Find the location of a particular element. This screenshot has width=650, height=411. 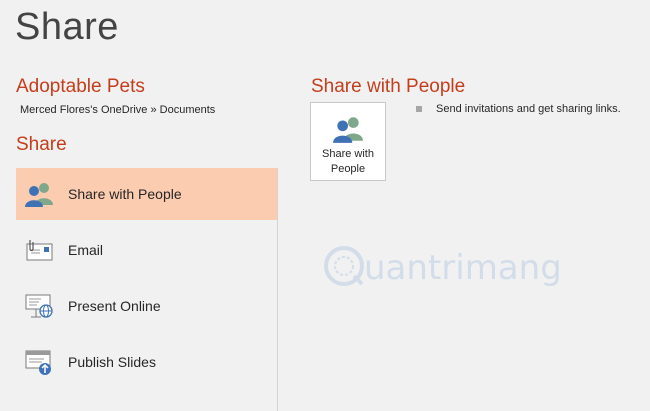

document-title: Adoptable Pets is located at coordinates (80, 86).